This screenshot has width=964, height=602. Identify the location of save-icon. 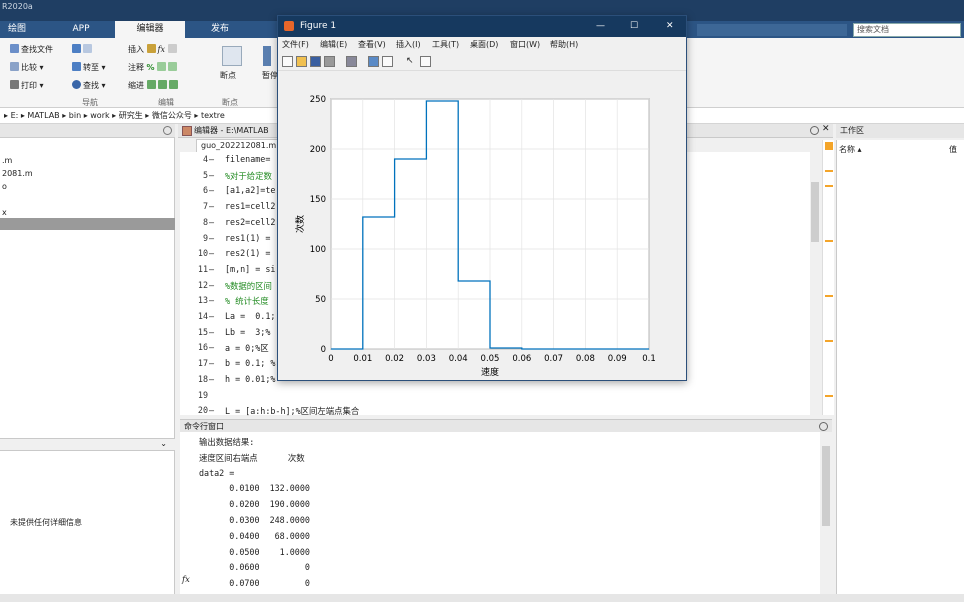
(315, 61).